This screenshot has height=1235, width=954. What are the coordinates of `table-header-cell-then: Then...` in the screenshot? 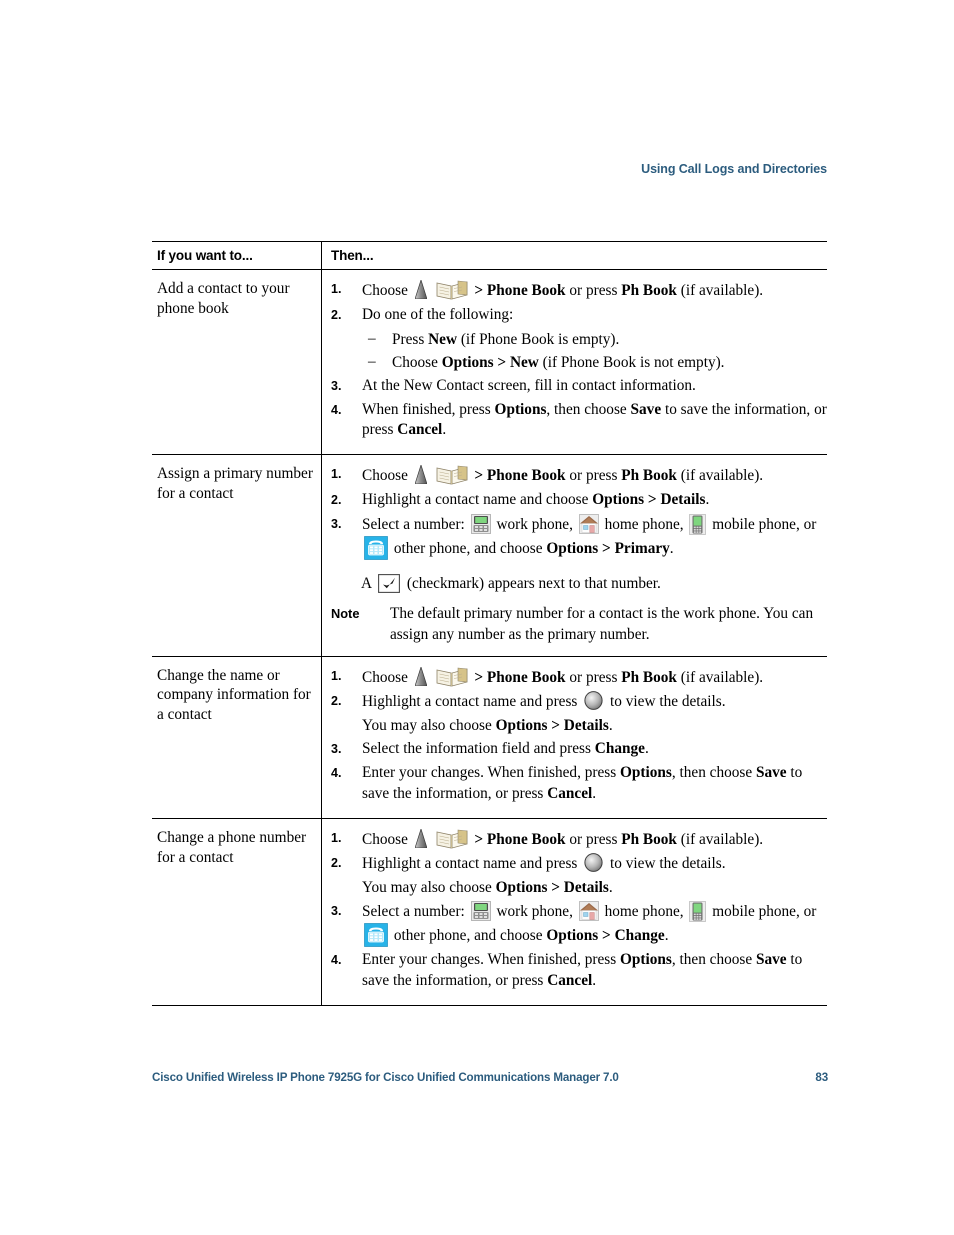 It's located at (574, 255).